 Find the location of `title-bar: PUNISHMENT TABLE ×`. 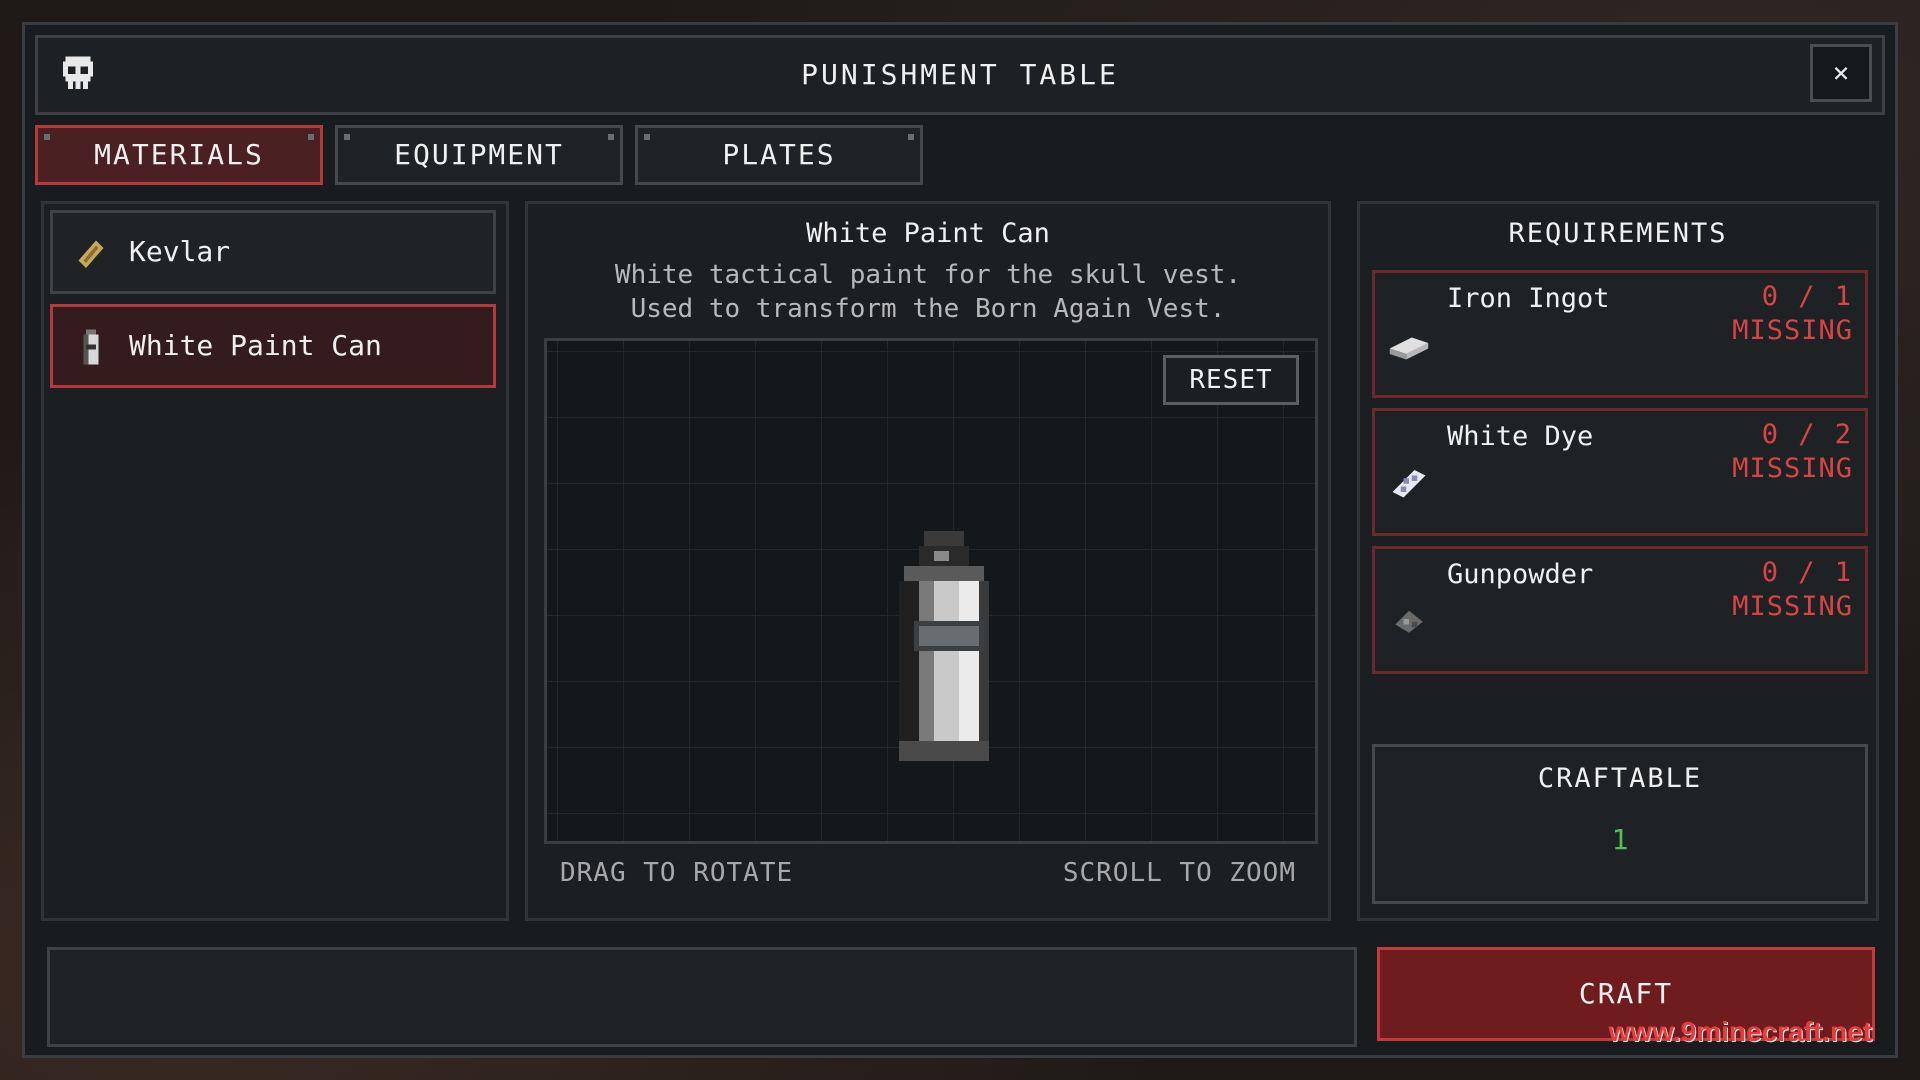

title-bar: PUNISHMENT TABLE × is located at coordinates (960, 75).